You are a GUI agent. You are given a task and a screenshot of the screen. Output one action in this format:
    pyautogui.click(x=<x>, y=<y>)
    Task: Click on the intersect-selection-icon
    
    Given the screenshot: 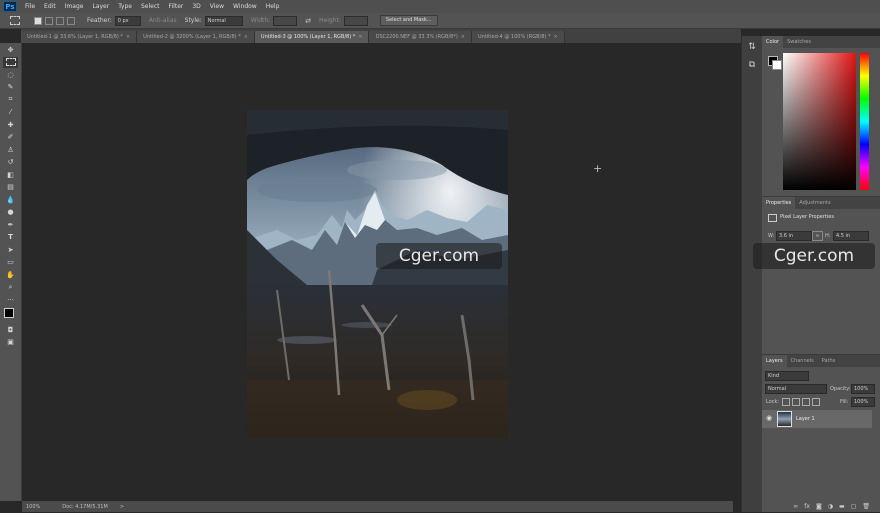 What is the action you would take?
    pyautogui.click(x=71, y=20)
    